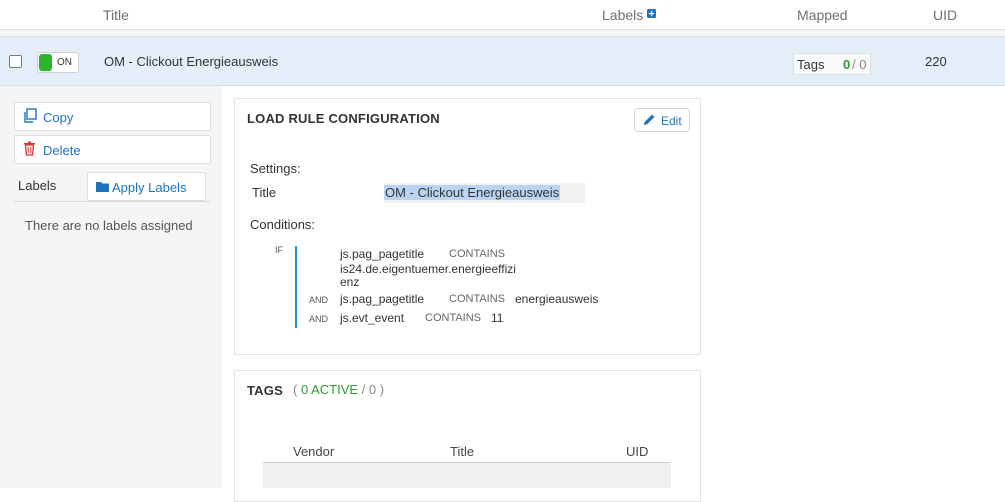 Image resolution: width=1005 pixels, height=502 pixels. What do you see at coordinates (859, 64) in the screenshot?
I see `tags-total-count: / 0` at bounding box center [859, 64].